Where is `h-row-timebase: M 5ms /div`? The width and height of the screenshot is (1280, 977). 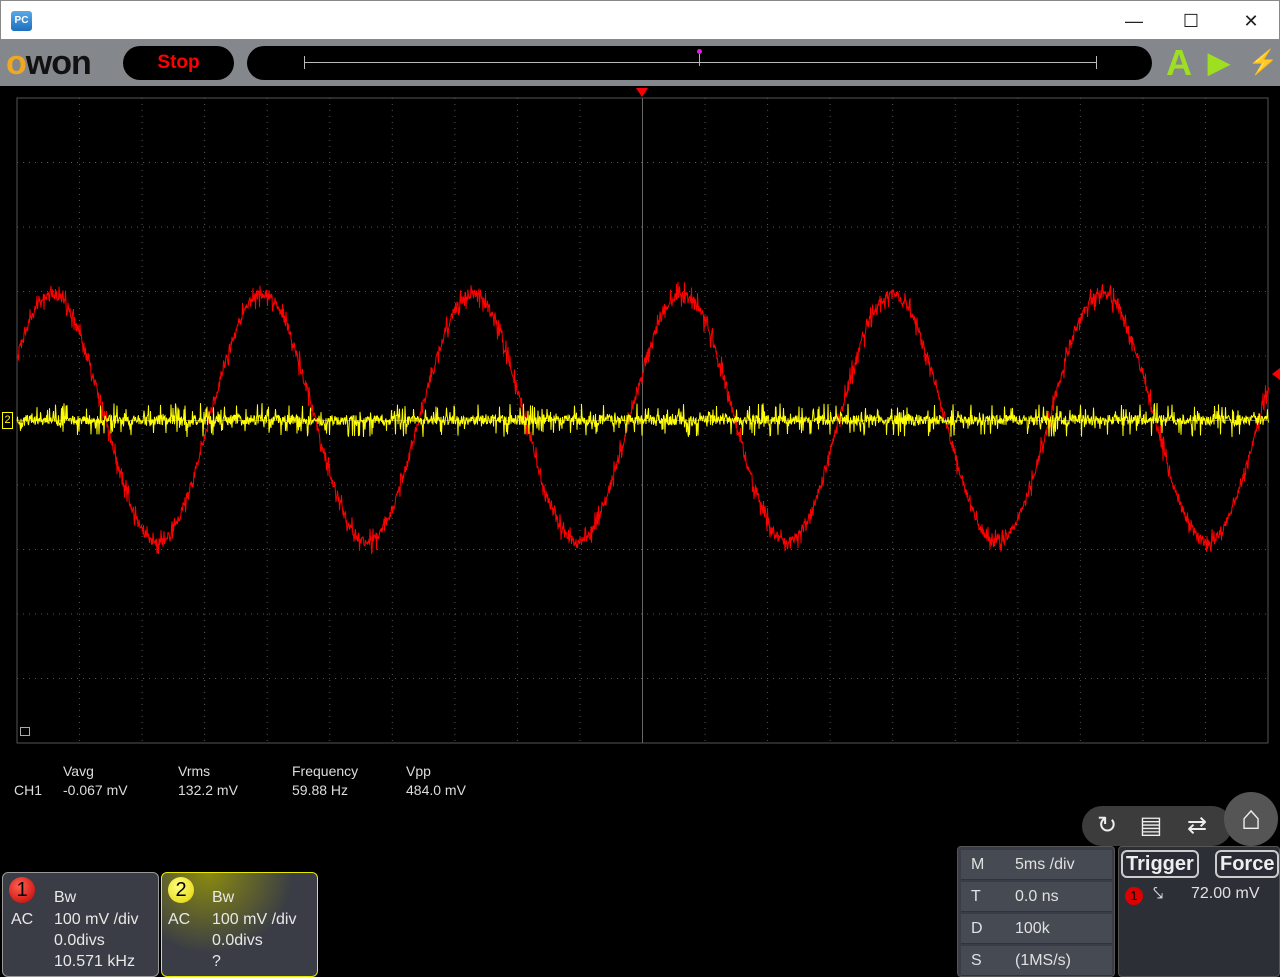
h-row-timebase: M 5ms /div is located at coordinates (1036, 865).